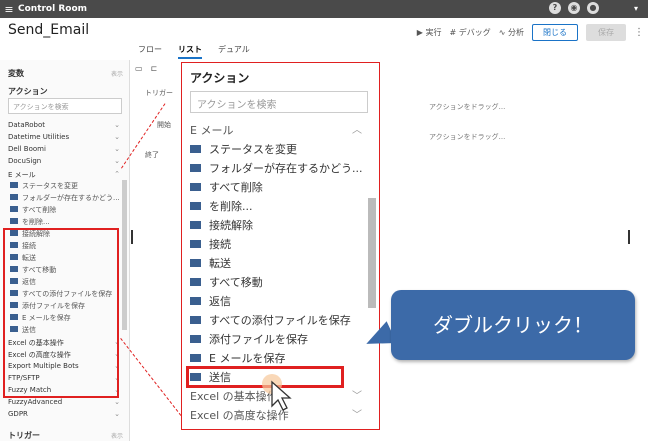  Describe the element at coordinates (573, 8) in the screenshot. I see `globe-icon: ◉` at that location.